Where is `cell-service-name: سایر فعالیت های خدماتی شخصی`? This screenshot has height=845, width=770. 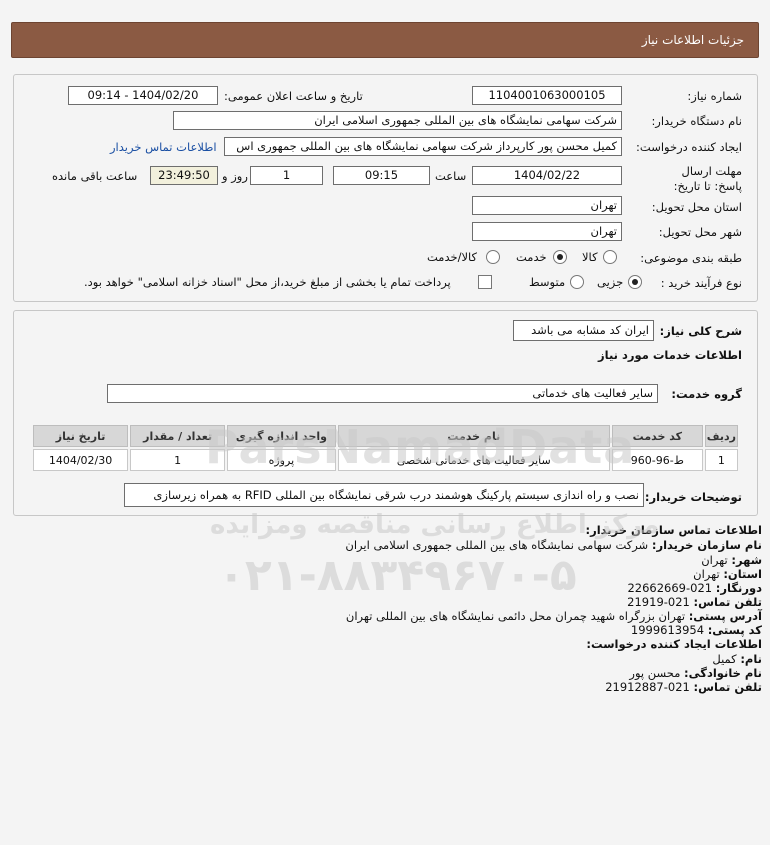
cell-service-name: سایر فعالیت های خدماتی شخصی is located at coordinates (473, 460).